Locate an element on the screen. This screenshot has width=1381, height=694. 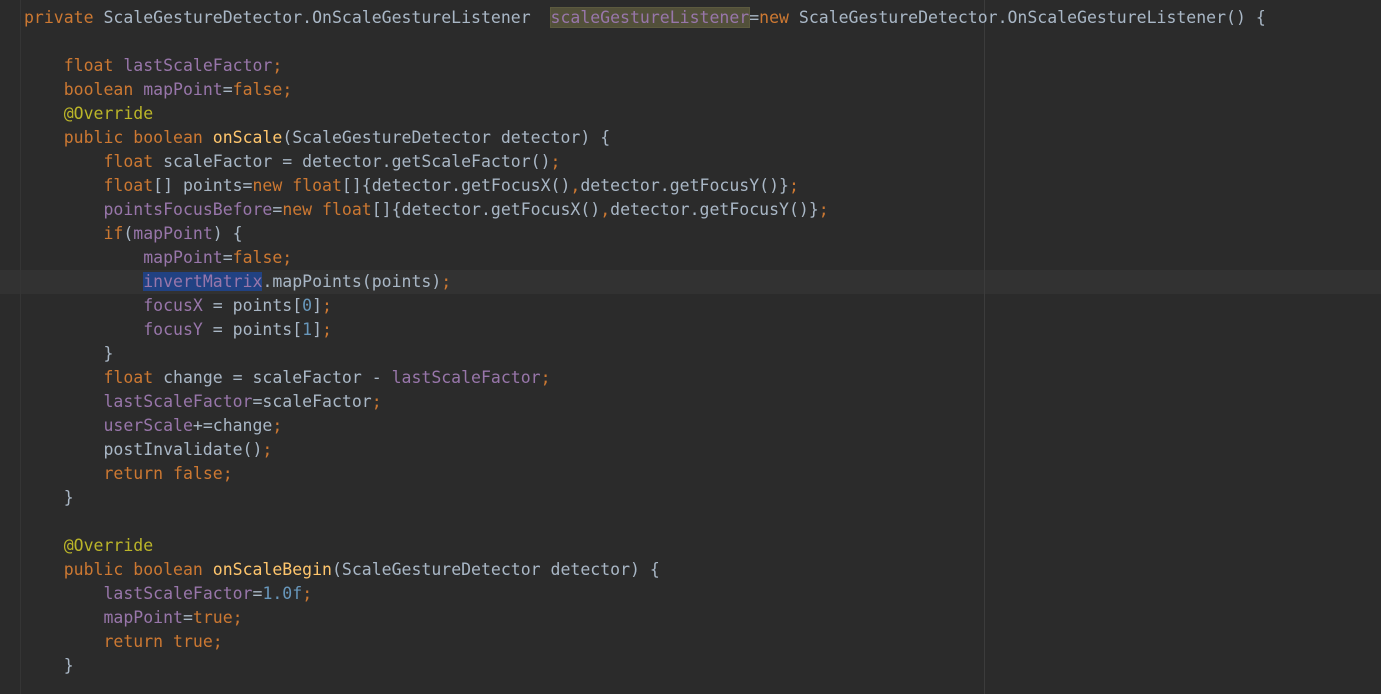
code-line: float lastScaleFactor; is located at coordinates (153, 66).